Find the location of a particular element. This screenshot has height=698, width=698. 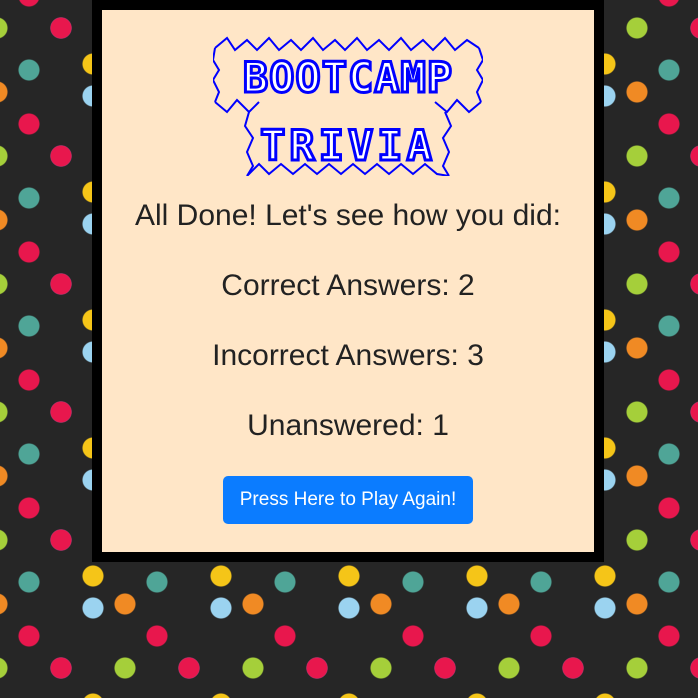

bootcamp-trivia-logo: BOOTCAMP TRIVIA is located at coordinates (348, 106).